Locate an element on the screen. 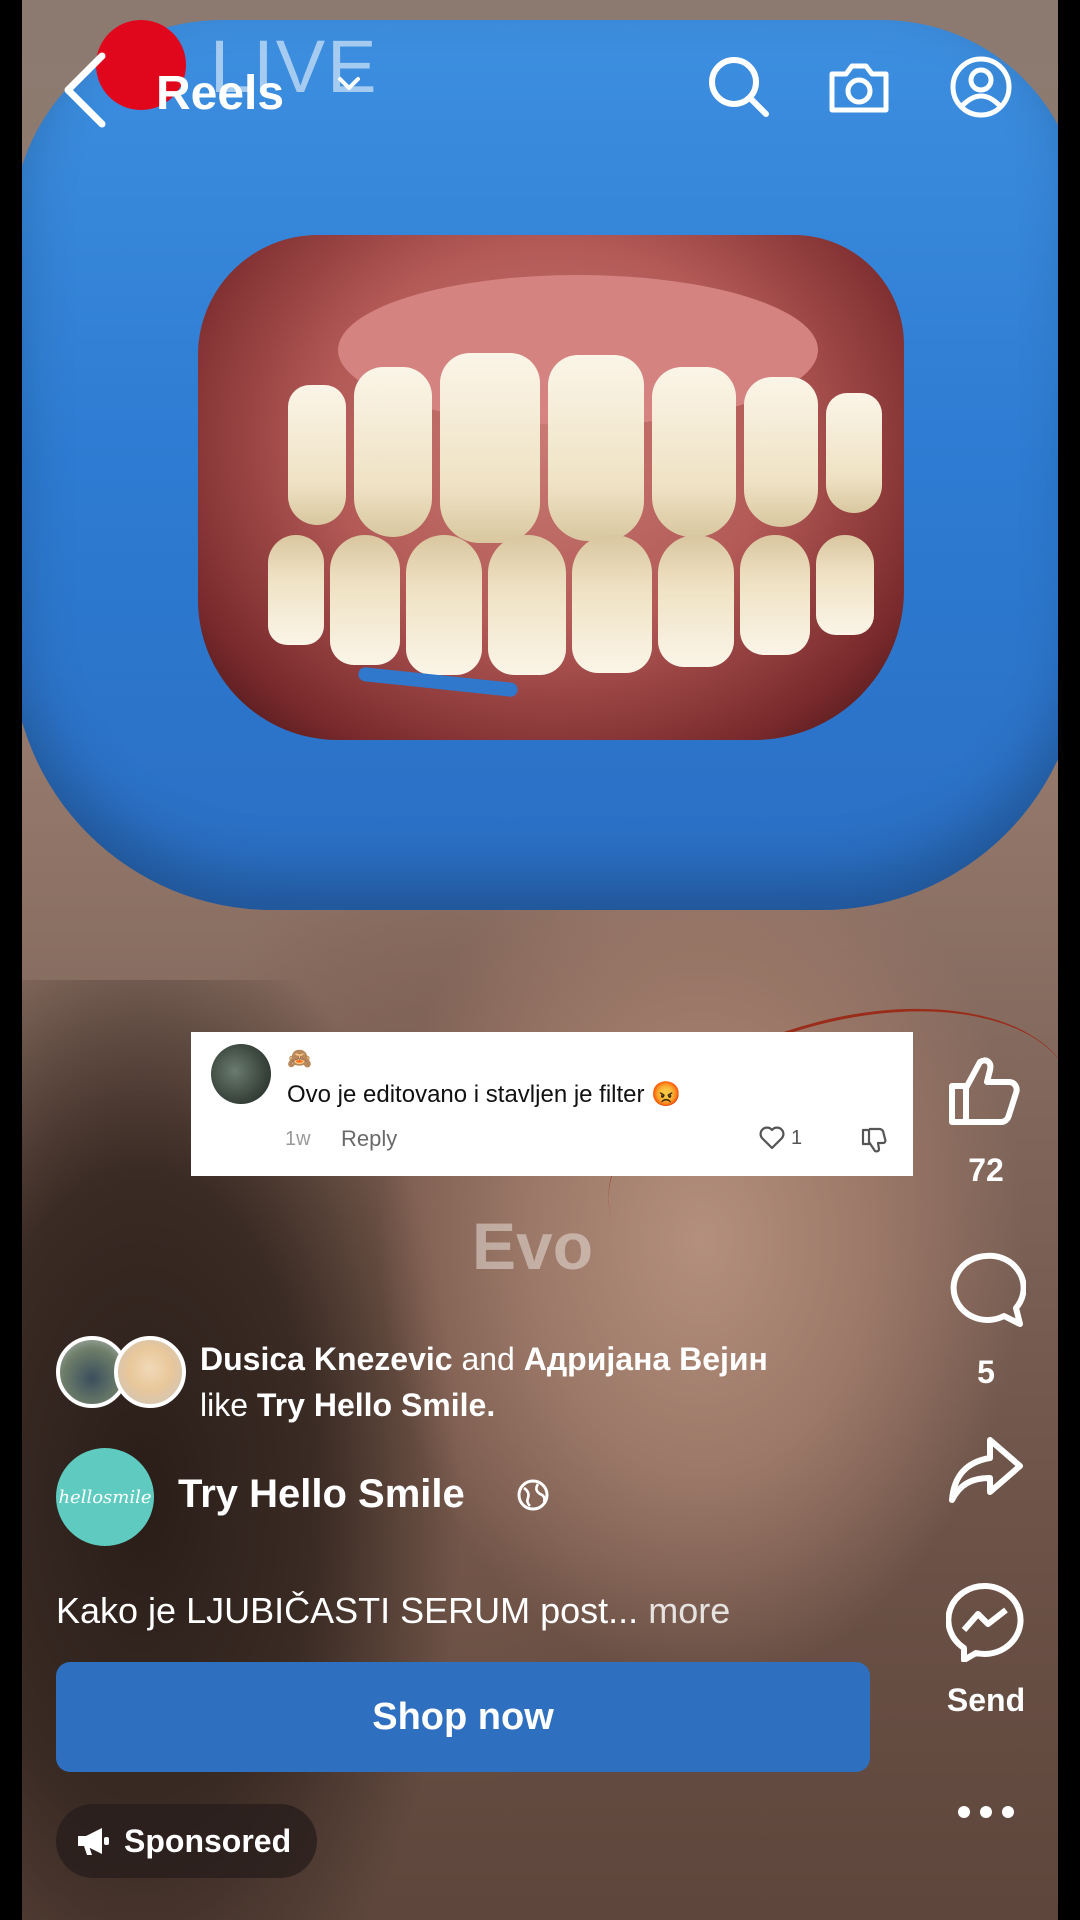 Image resolution: width=1080 pixels, height=1920 pixels. search-icon is located at coordinates (739, 87).